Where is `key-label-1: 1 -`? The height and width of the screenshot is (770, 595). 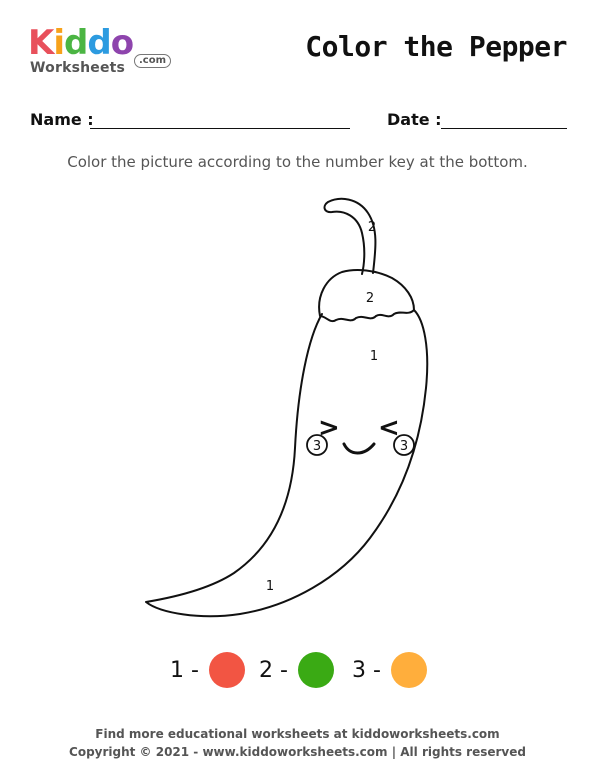 key-label-1: 1 - is located at coordinates (184, 670).